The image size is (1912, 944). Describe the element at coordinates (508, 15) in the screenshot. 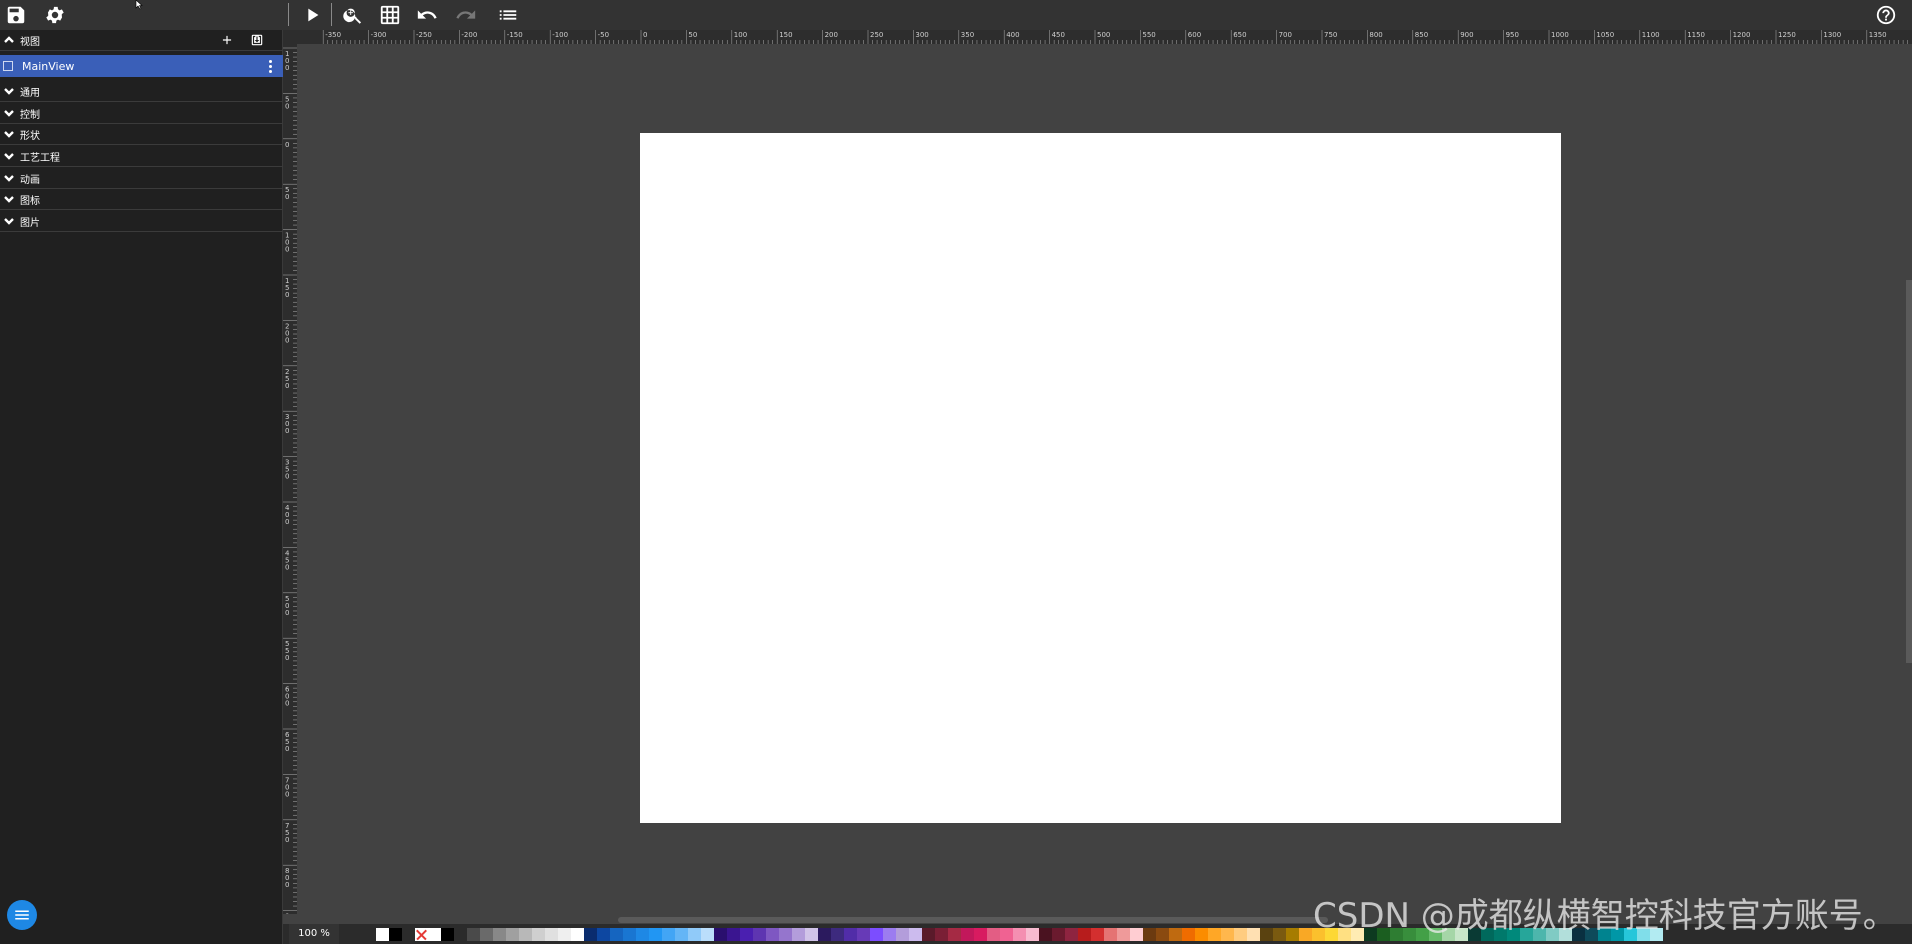

I see `layers-button` at that location.